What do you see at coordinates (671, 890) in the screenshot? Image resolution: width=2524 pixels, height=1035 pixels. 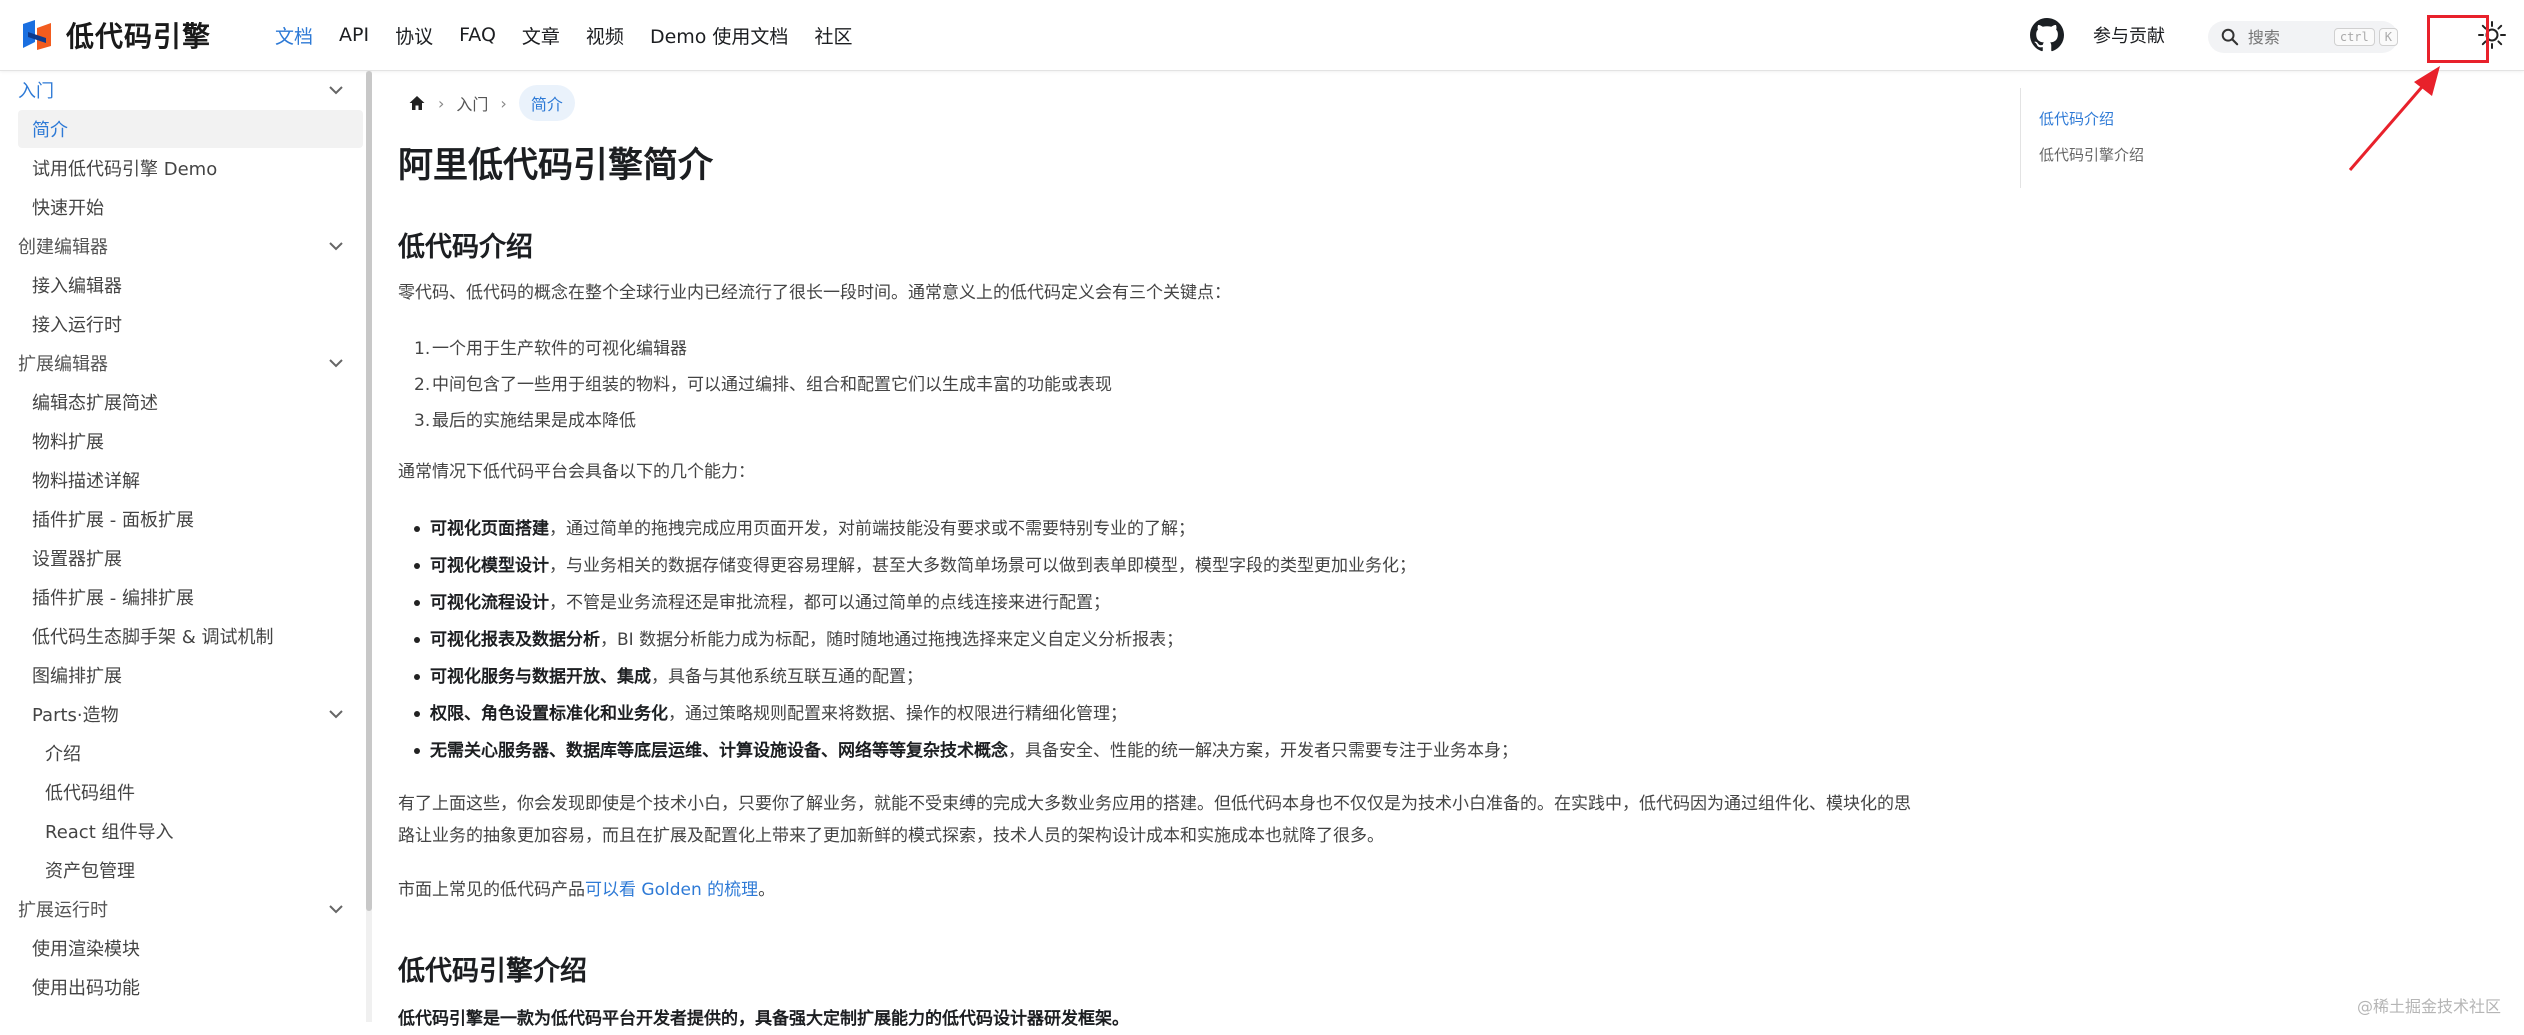 I see `golden-link: 可以看 Golden 的梳理` at bounding box center [671, 890].